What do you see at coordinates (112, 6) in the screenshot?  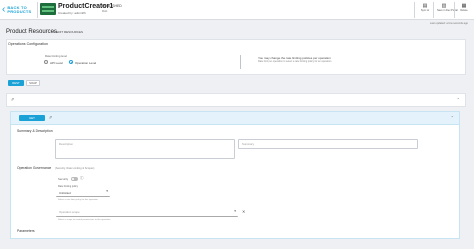 I see `status-badge: PUBLISHED` at bounding box center [112, 6].